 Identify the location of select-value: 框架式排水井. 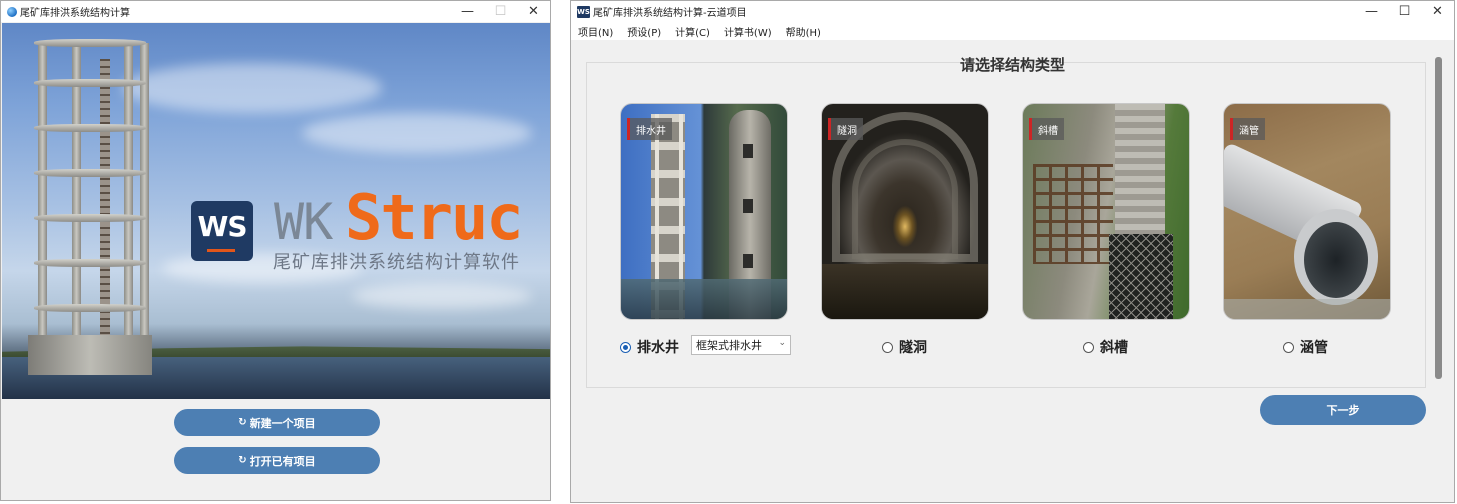
(729, 345).